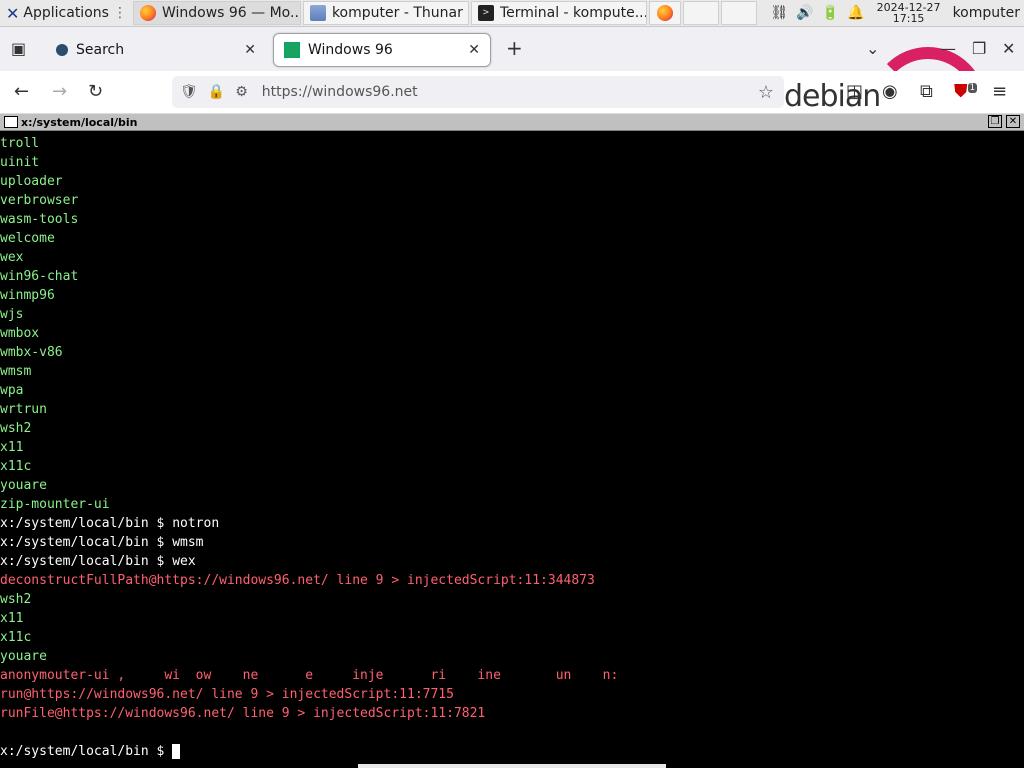 Image resolution: width=1024 pixels, height=768 pixels. I want to click on new-tab-icon: +, so click(514, 48).